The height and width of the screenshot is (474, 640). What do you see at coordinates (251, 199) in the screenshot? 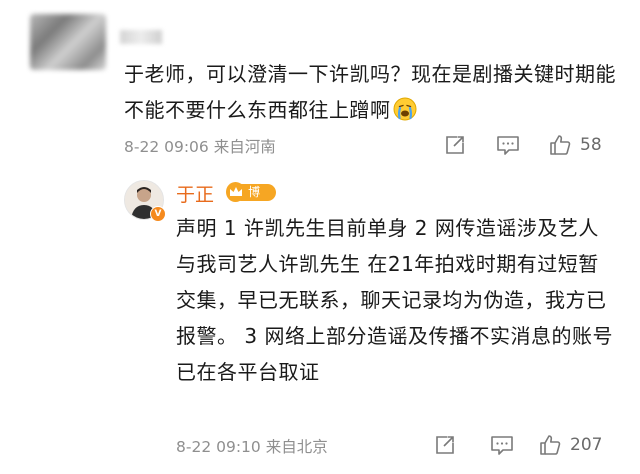
I see `blogger-badge: 博主` at bounding box center [251, 199].